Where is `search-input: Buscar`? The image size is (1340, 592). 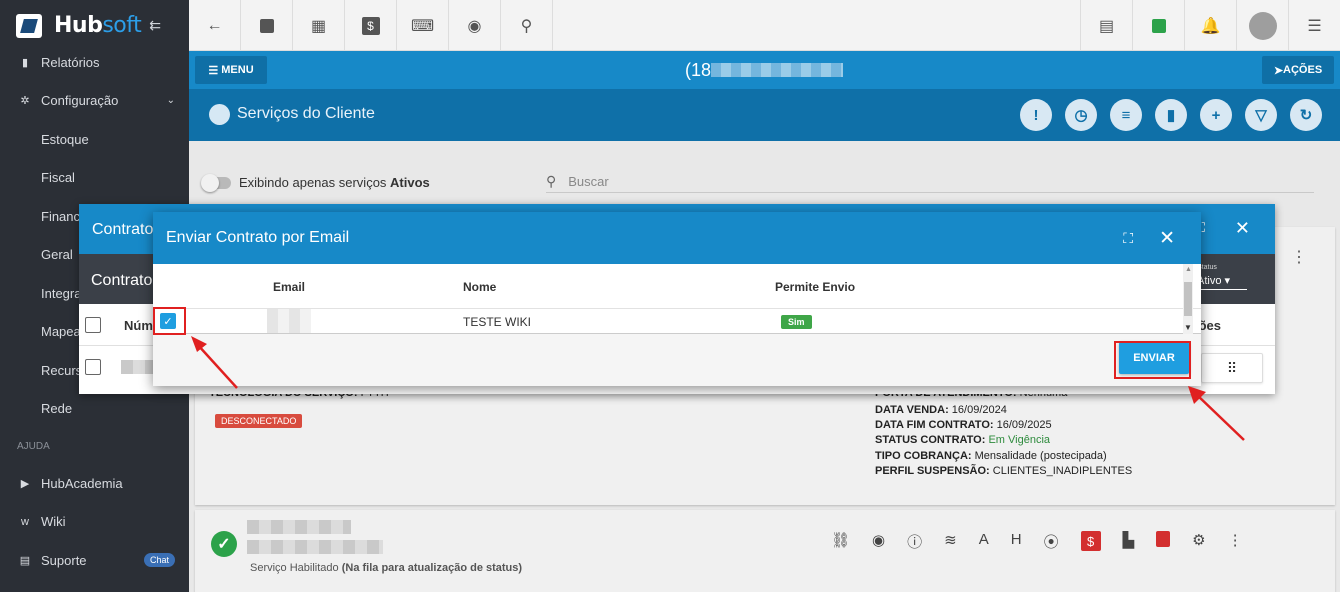
search-input: Buscar is located at coordinates (588, 181).